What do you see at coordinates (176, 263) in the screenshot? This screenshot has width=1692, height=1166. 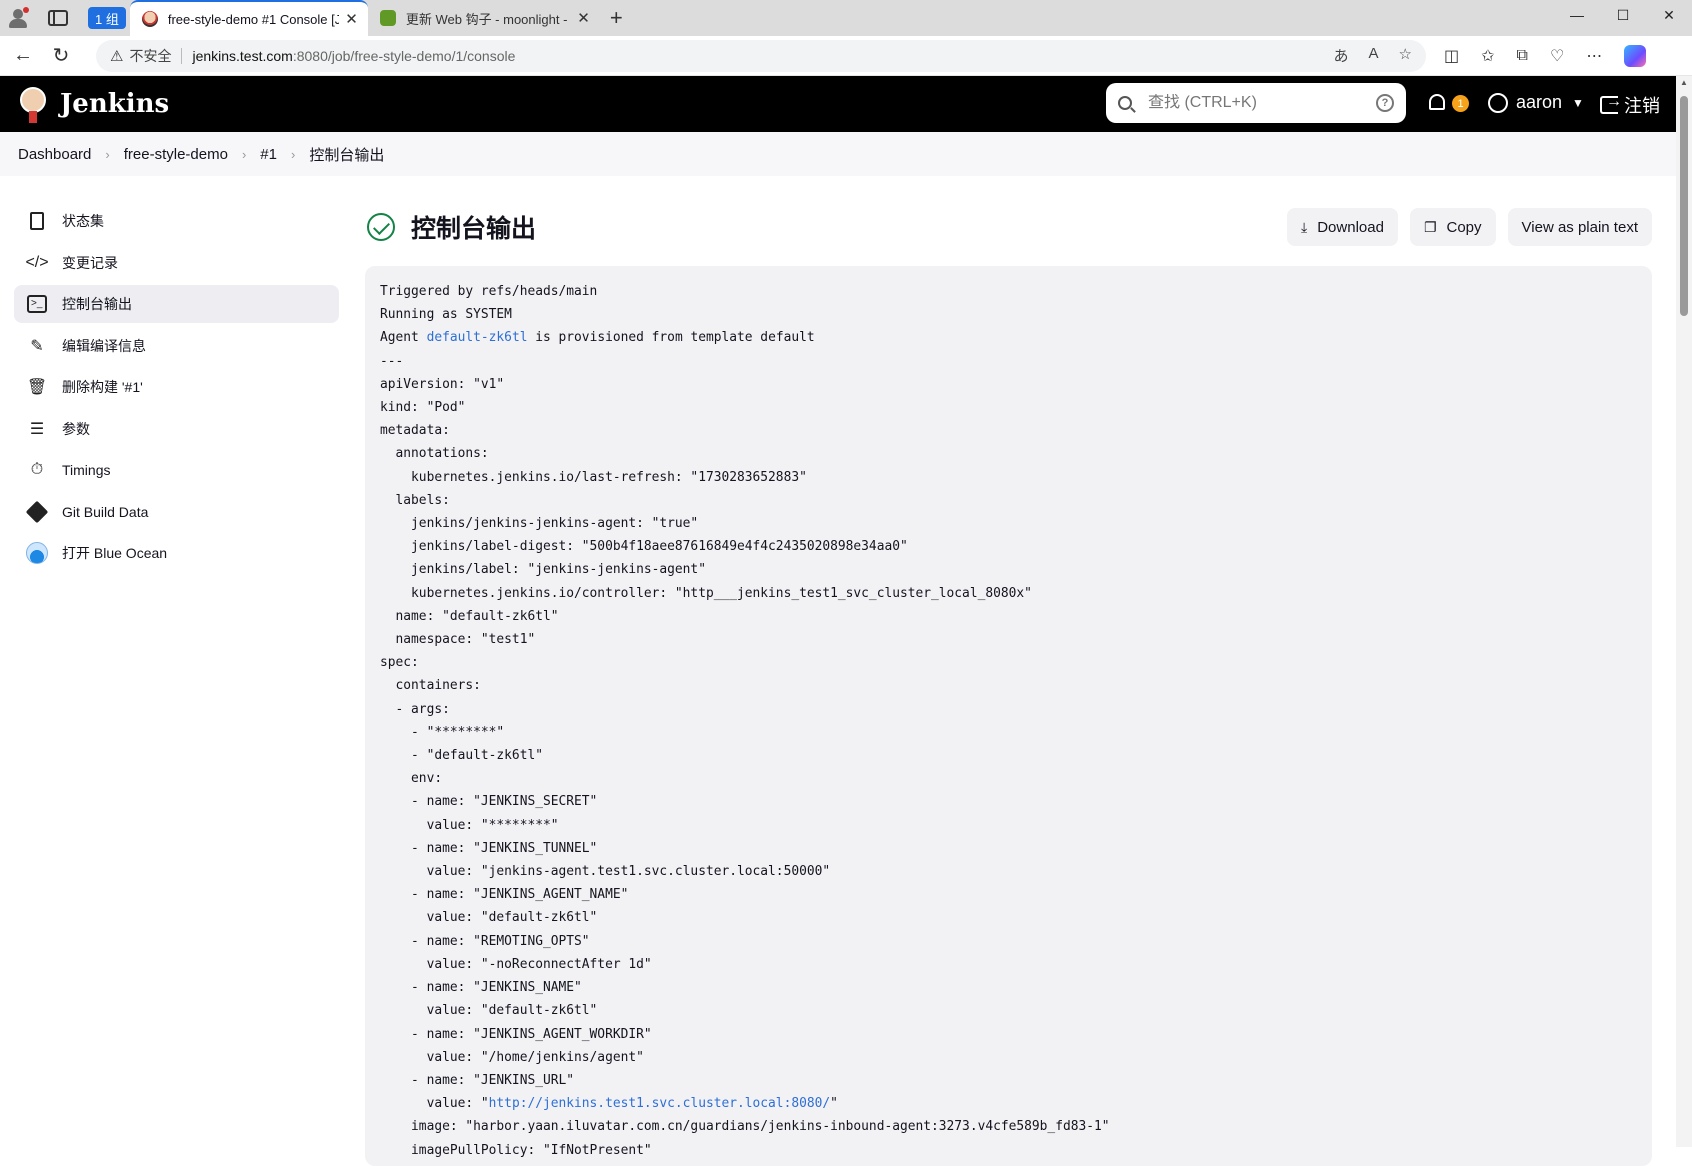 I see `sidebar-item-changes: </> 变更记录` at bounding box center [176, 263].